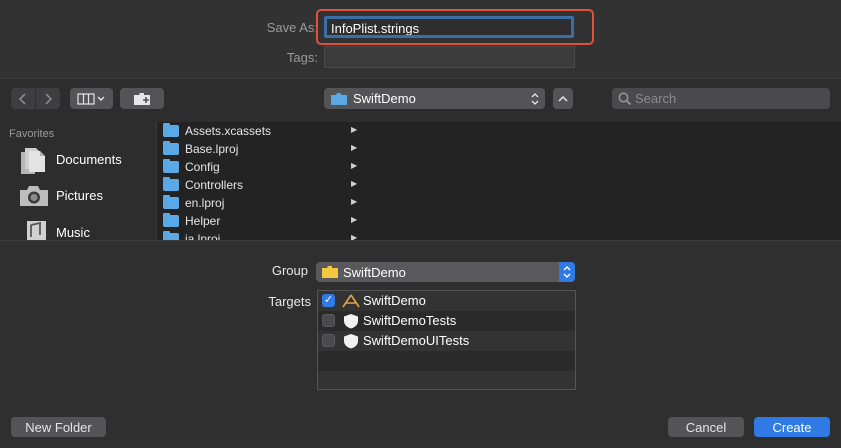 The width and height of the screenshot is (841, 448). What do you see at coordinates (455, 27) in the screenshot?
I see `save-as-highlight` at bounding box center [455, 27].